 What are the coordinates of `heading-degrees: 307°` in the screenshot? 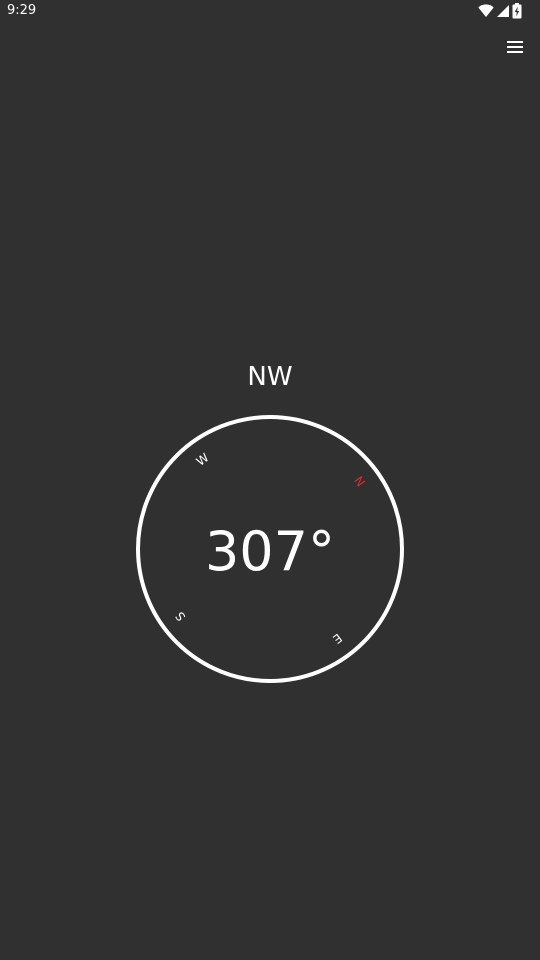 It's located at (270, 551).